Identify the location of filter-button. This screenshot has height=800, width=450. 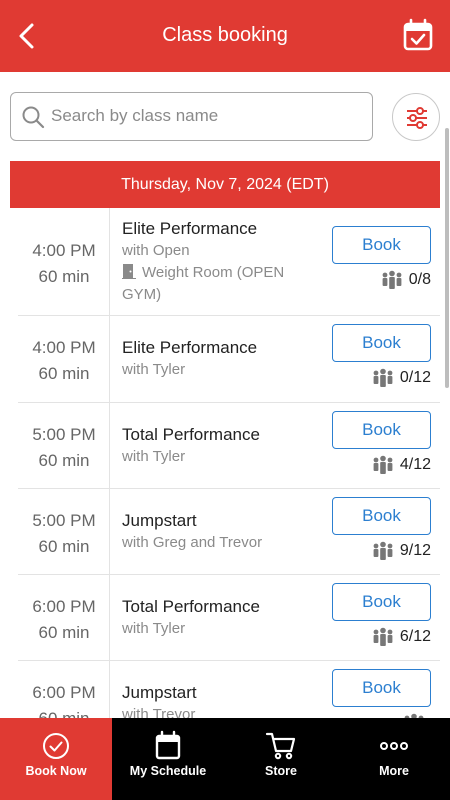
(416, 117).